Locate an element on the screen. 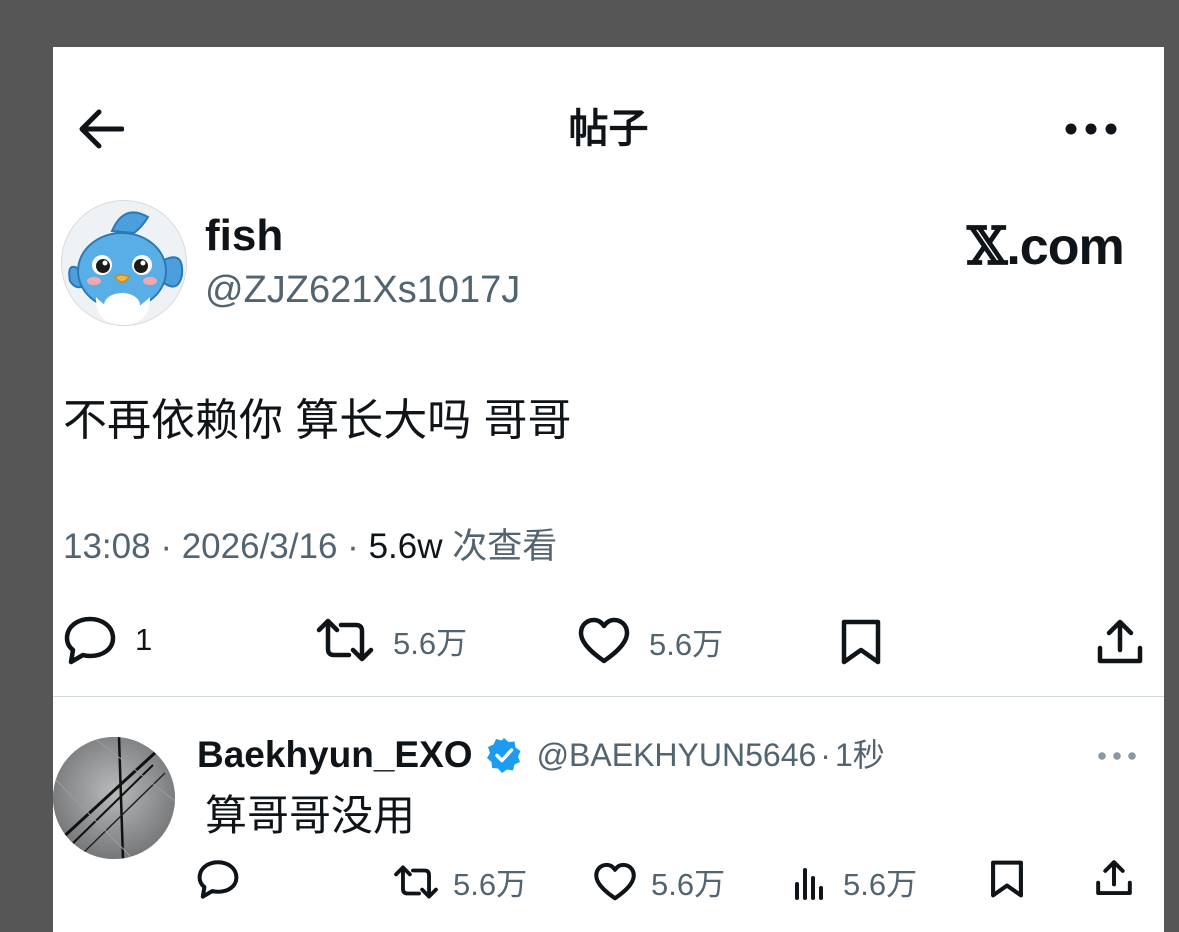  reply-count: 1 is located at coordinates (144, 639).